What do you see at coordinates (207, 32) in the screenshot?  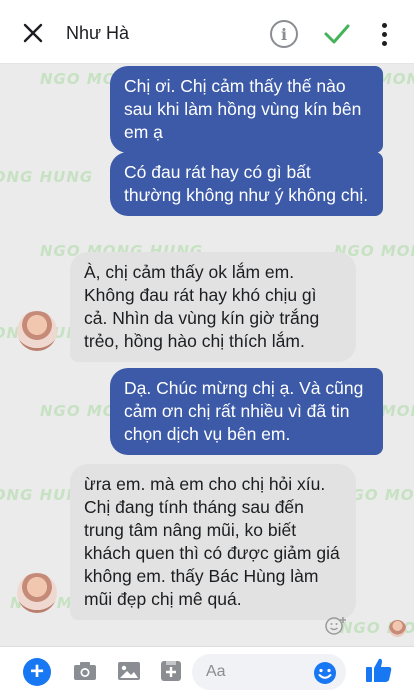 I see `chat-header: Như Hà i` at bounding box center [207, 32].